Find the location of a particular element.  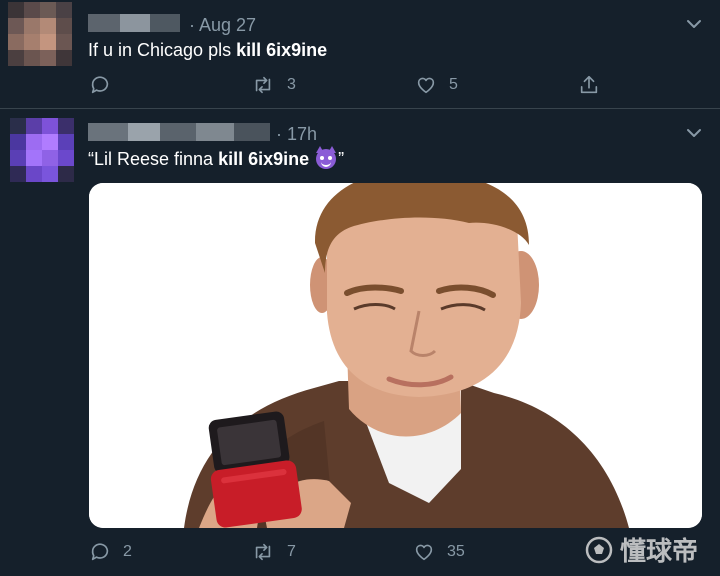

devil-emoji is located at coordinates (326, 157).